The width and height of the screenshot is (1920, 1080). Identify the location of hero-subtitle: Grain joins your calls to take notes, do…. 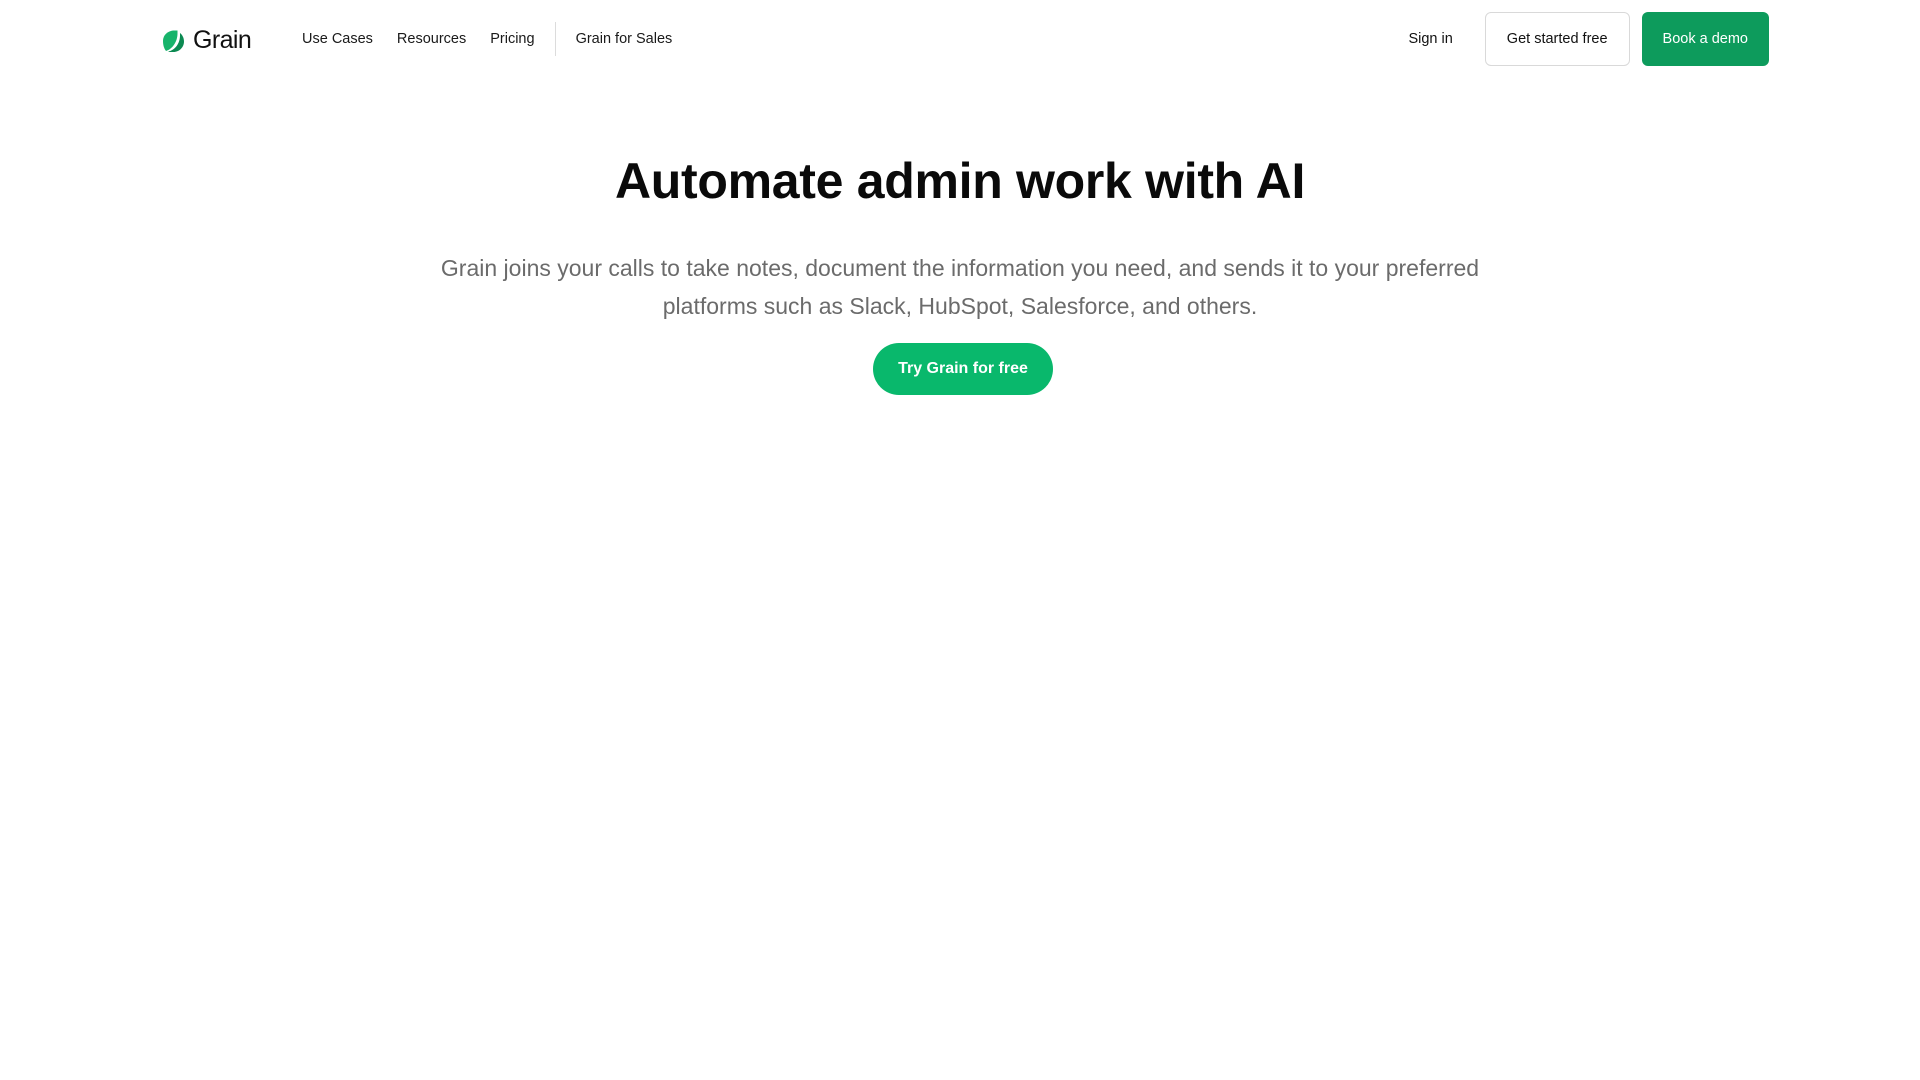
(960, 287).